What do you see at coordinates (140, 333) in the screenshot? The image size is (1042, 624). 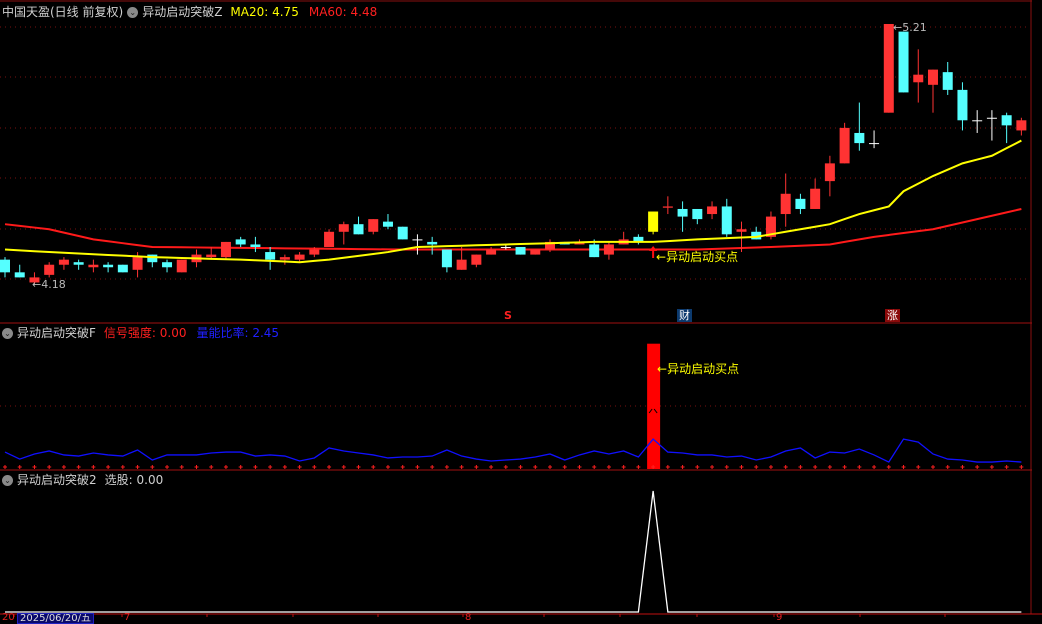 I see `indicator-f-header: ⌄ 异动启动突破F 信号强度: 0.00 量能比率: 2.45` at bounding box center [140, 333].